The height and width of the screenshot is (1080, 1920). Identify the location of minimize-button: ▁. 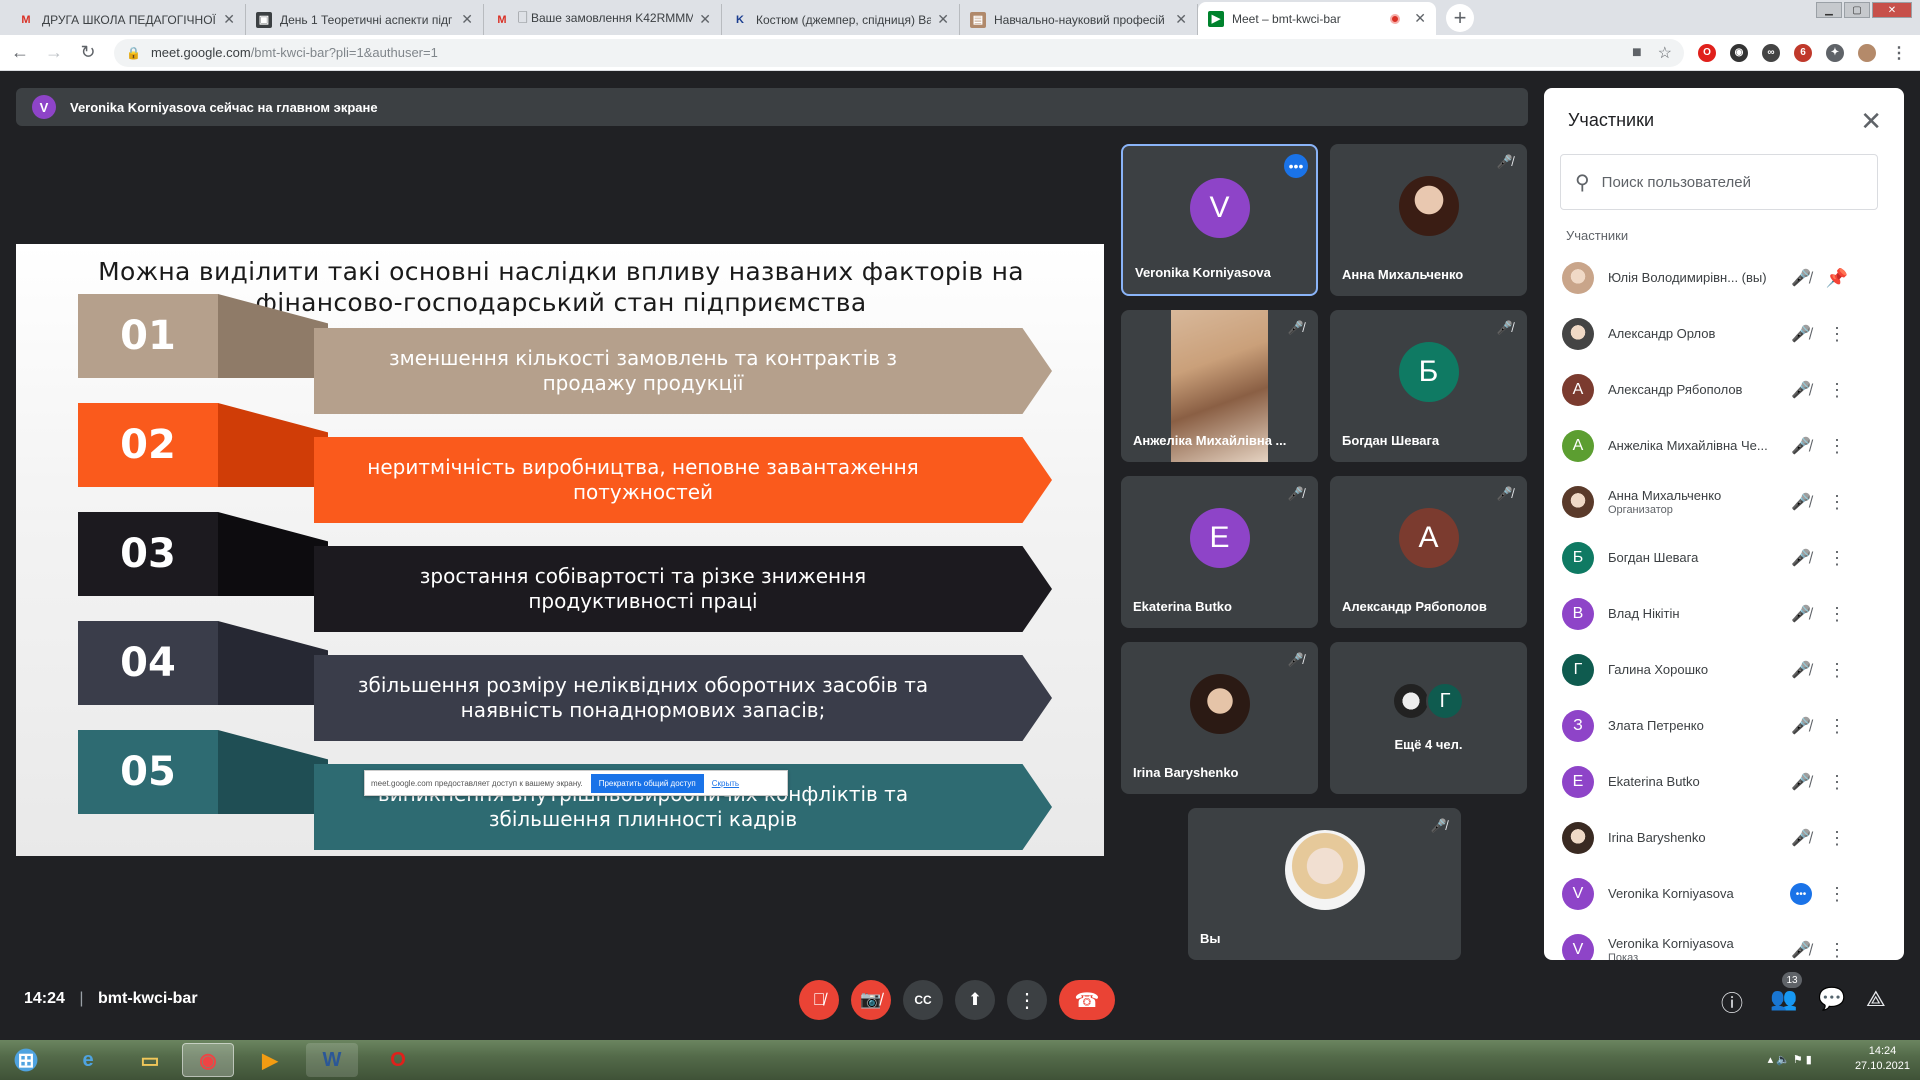
(1829, 10).